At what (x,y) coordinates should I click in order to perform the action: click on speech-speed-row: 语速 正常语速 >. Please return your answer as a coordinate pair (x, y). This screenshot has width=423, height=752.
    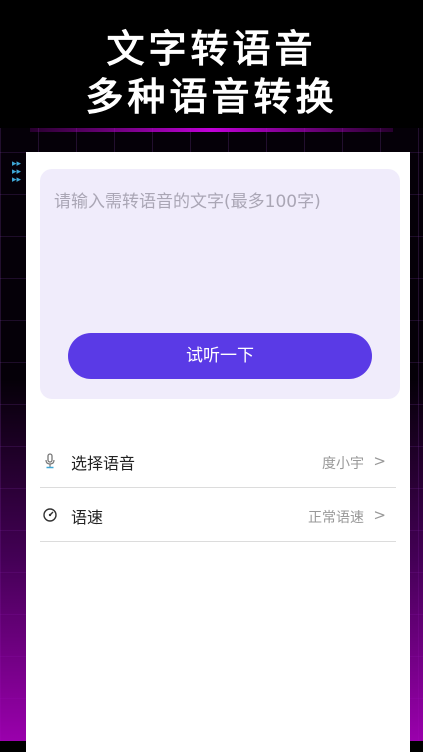
    Looking at the image, I should click on (218, 515).